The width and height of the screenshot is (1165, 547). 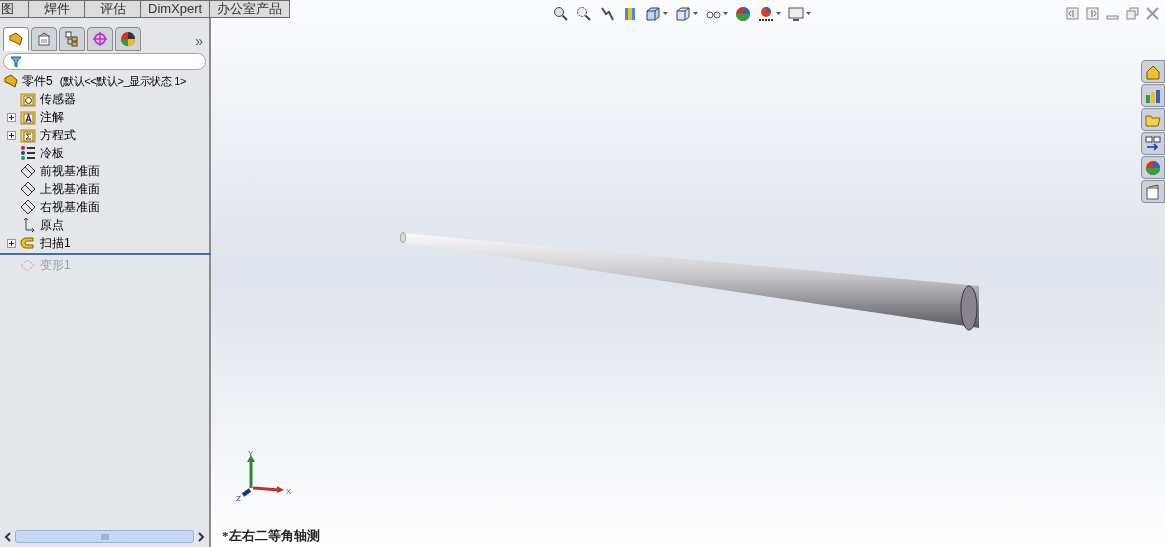 I want to click on tree-item: 扫描1, so click(x=55, y=243).